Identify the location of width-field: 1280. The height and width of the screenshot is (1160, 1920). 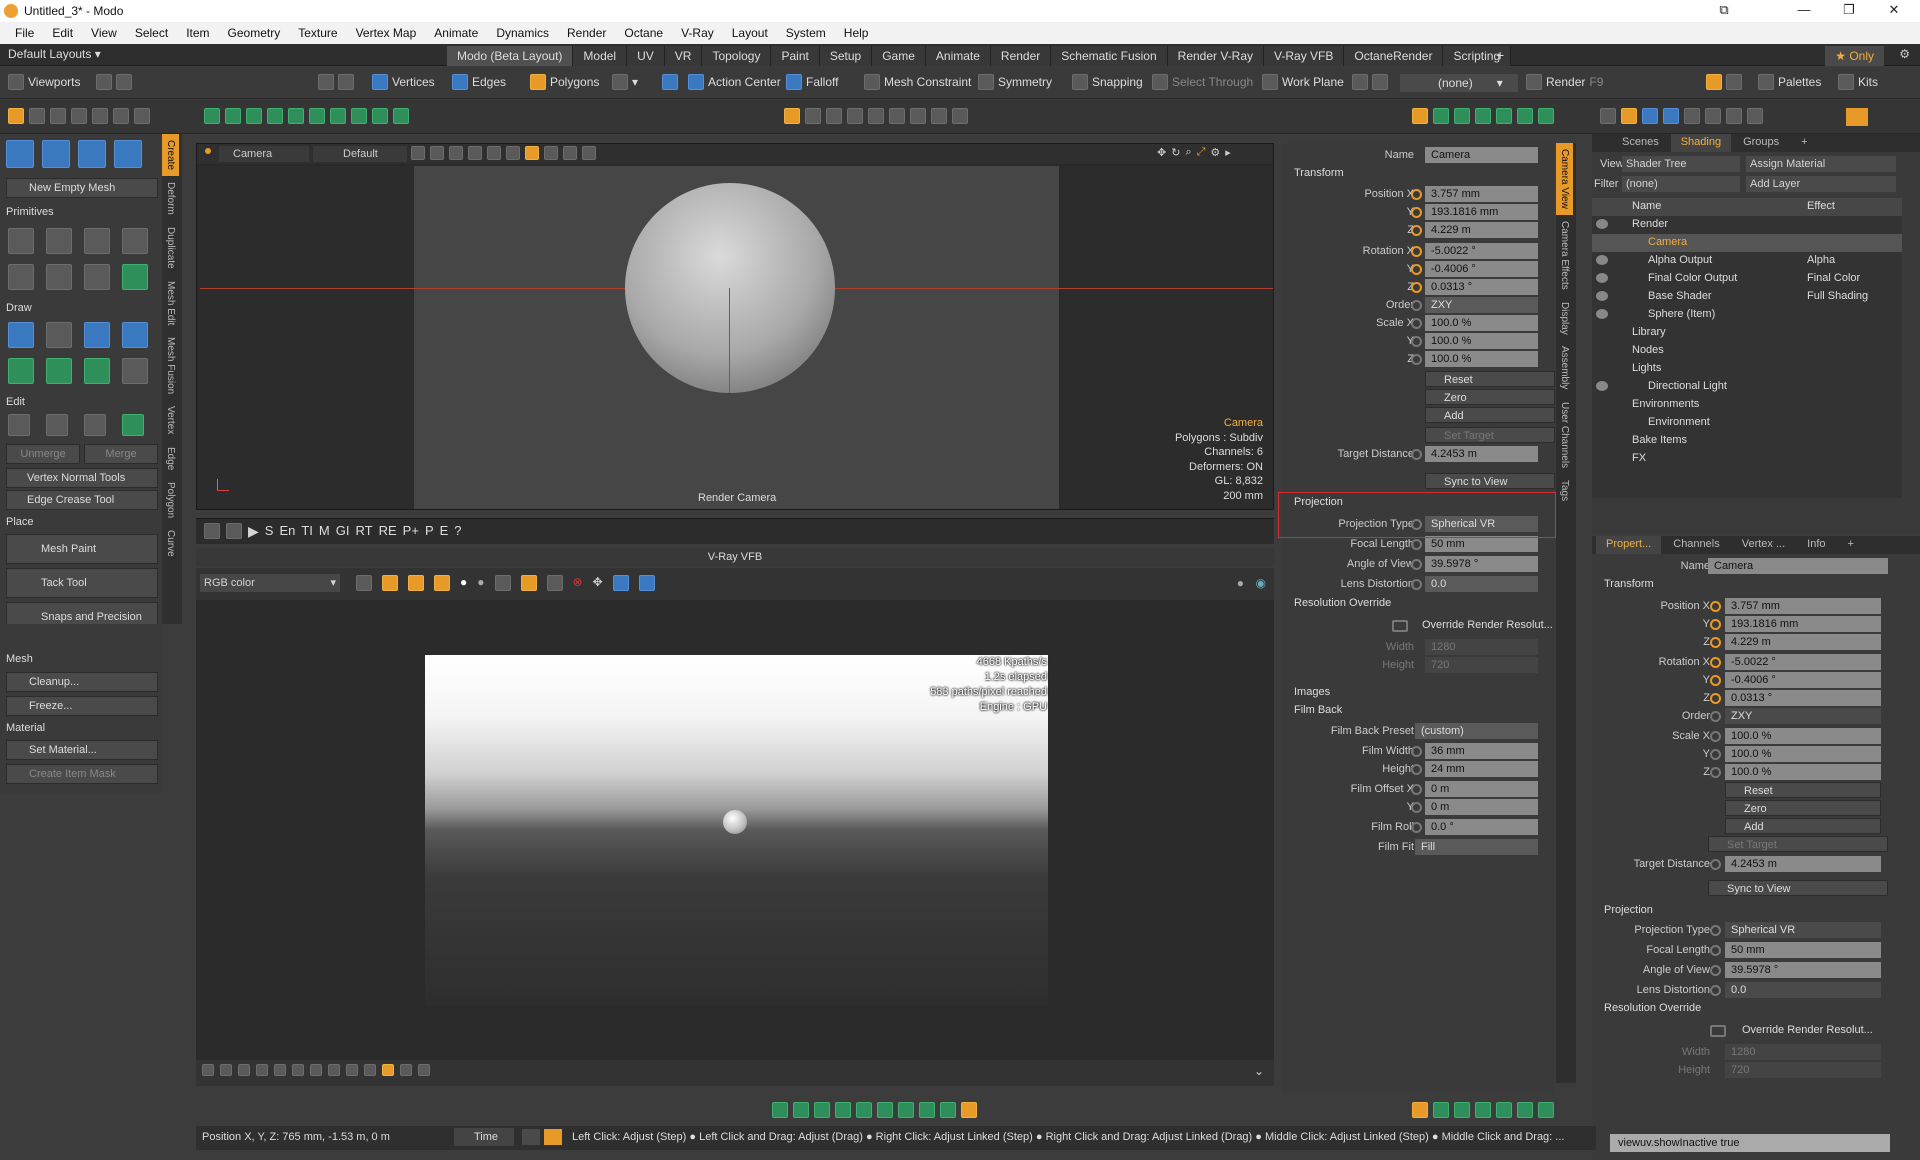
(1481, 647).